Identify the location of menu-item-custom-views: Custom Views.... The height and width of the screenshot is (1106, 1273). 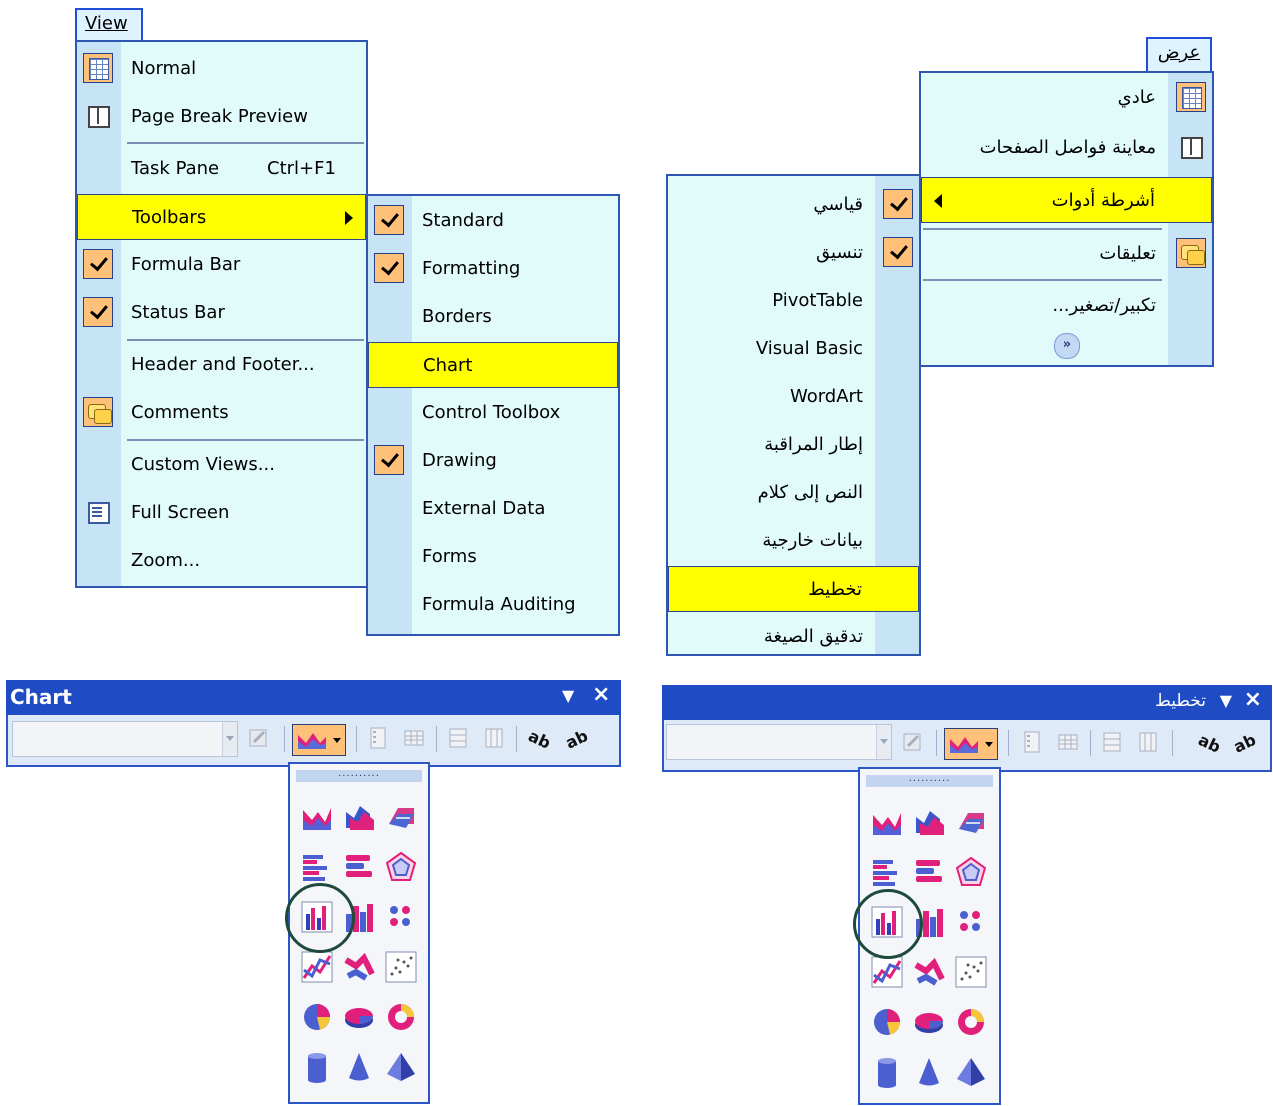
(221, 465).